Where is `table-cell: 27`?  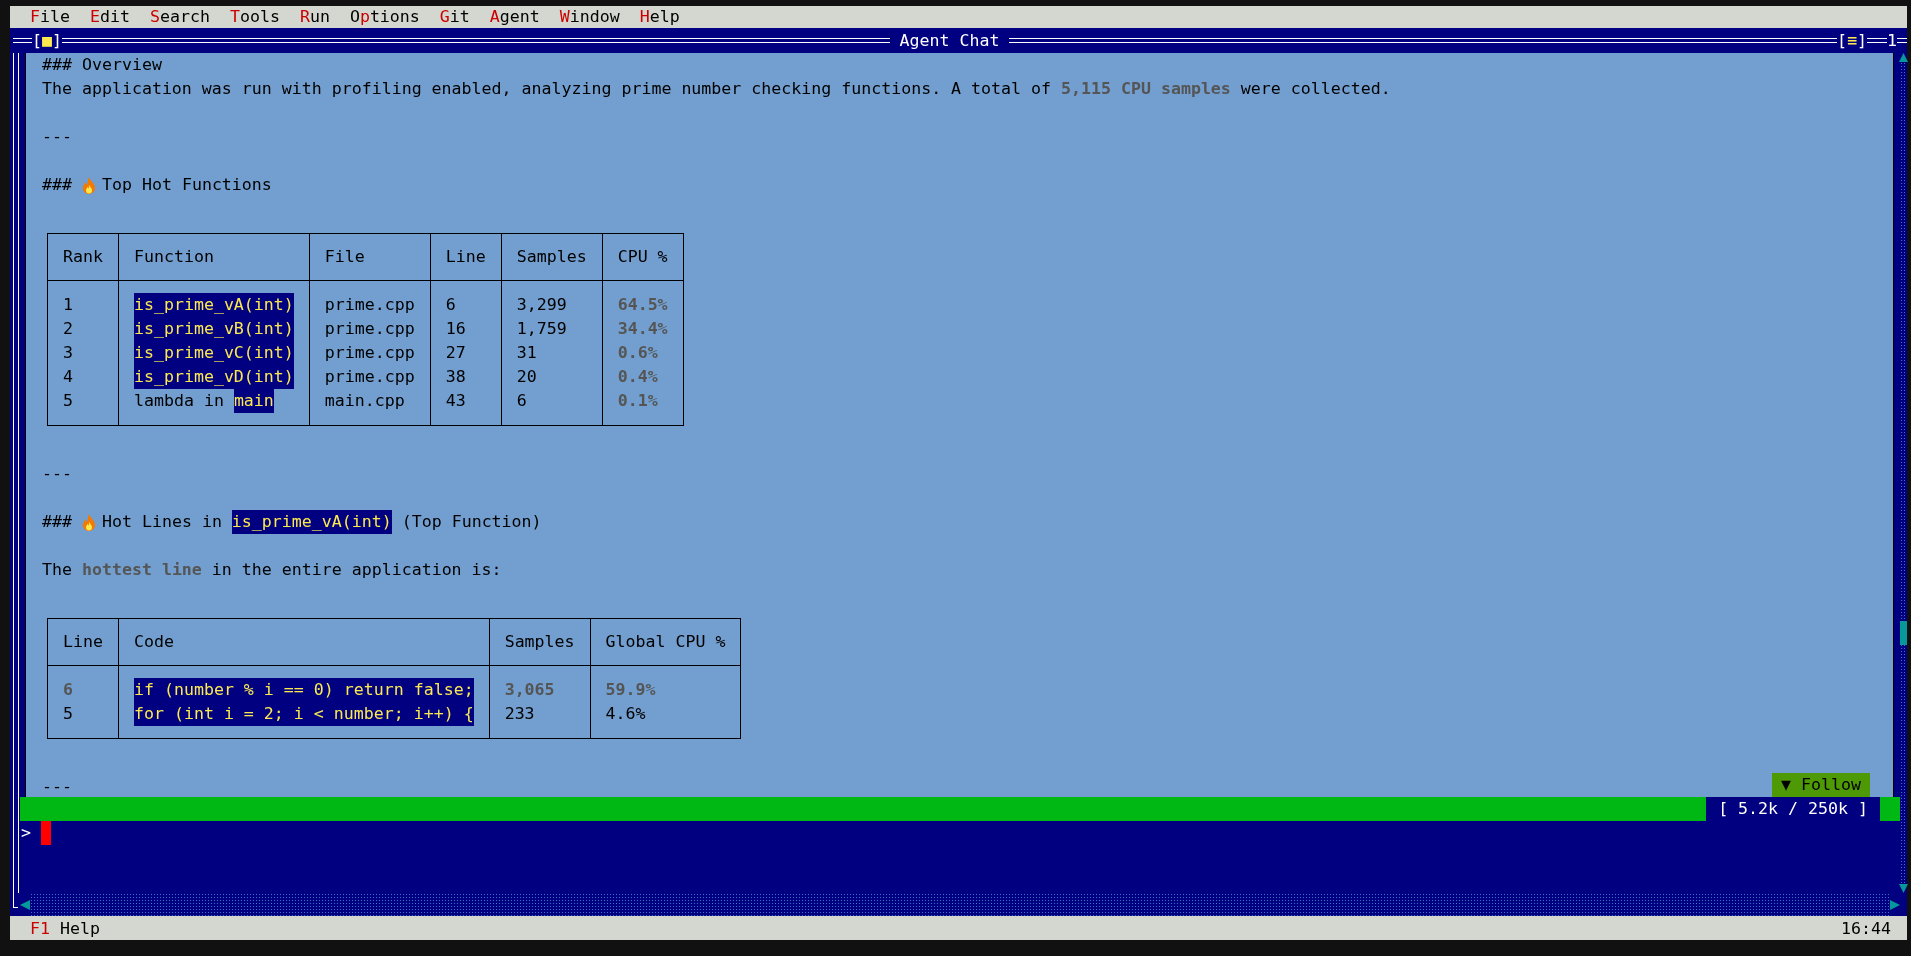
table-cell: 27 is located at coordinates (466, 353).